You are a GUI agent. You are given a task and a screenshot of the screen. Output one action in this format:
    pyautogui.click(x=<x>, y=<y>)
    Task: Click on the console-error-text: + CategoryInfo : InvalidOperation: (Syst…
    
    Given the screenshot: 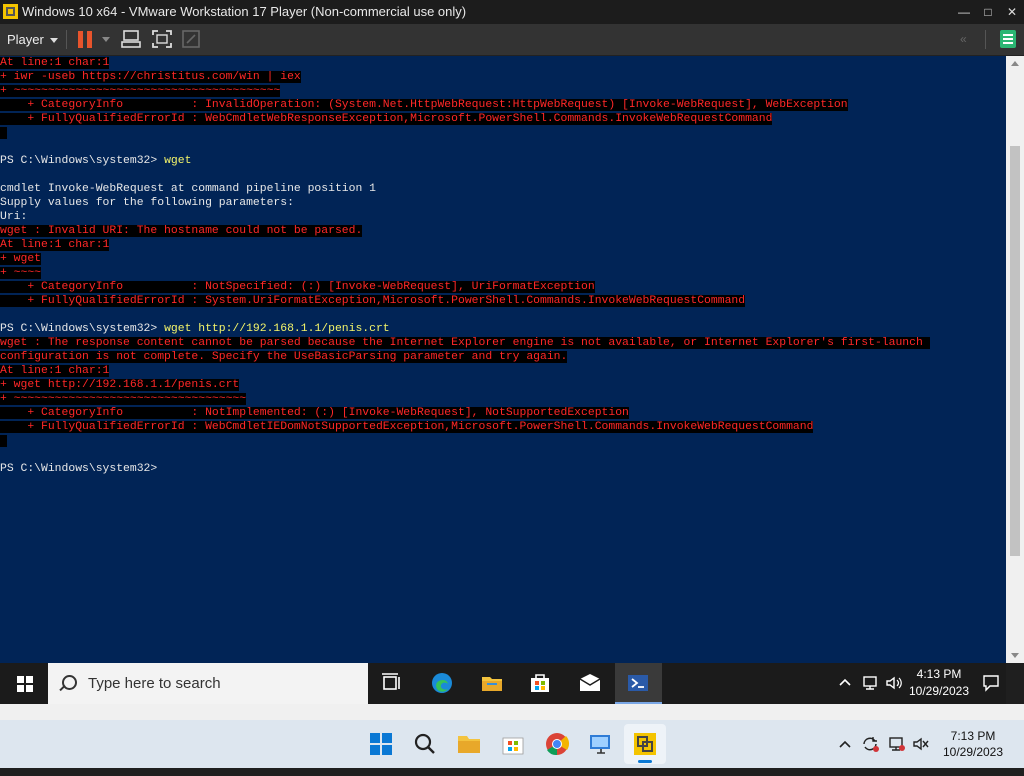 What is the action you would take?
    pyautogui.click(x=424, y=105)
    